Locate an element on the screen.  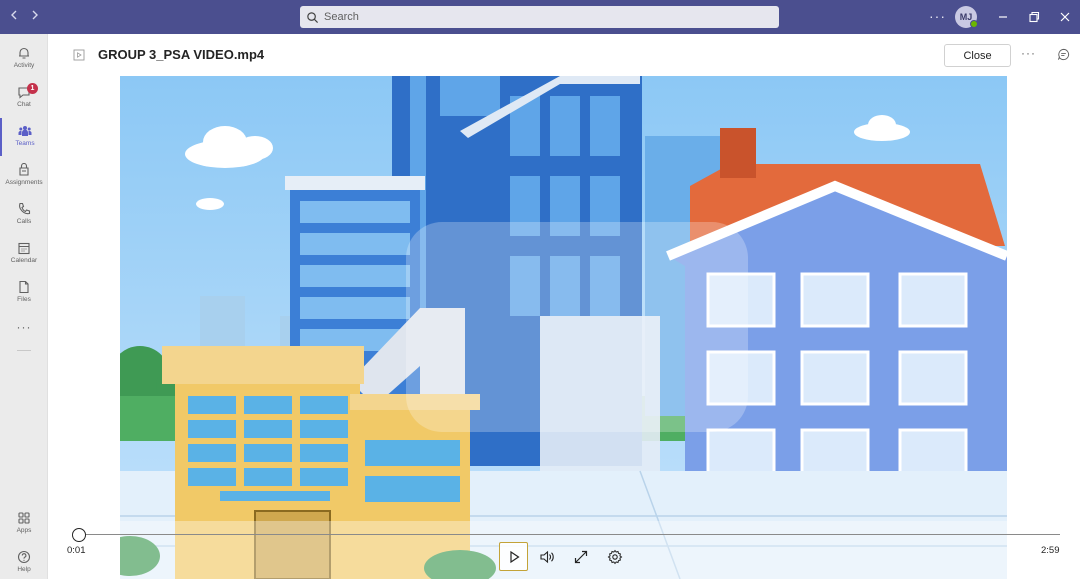
rail-divider is located at coordinates (24, 350).